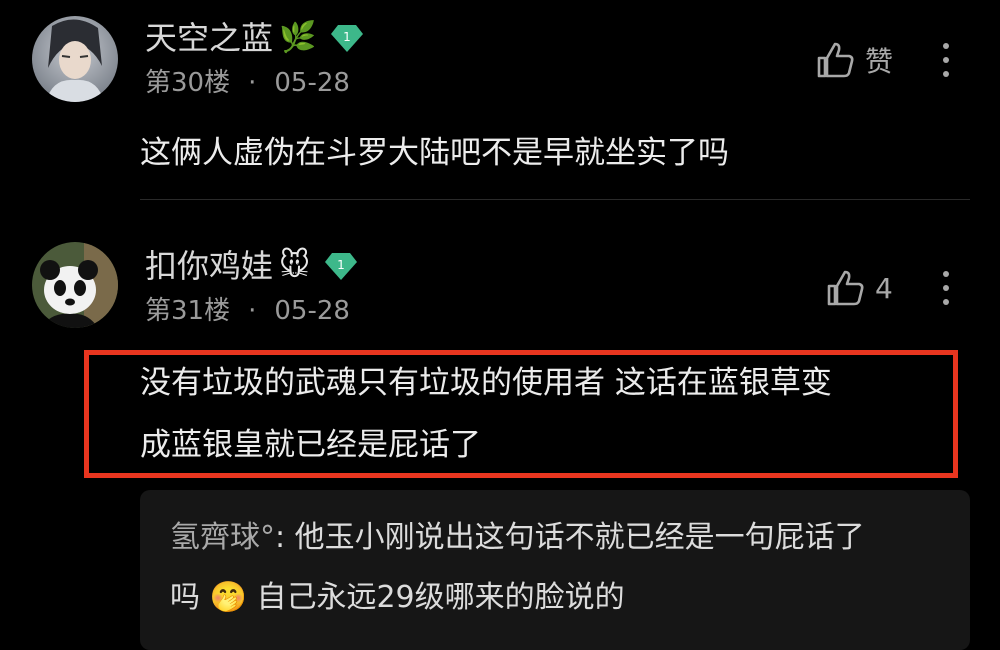 Image resolution: width=1000 pixels, height=650 pixels. Describe the element at coordinates (228, 597) in the screenshot. I see `covering-mouth-emoji: 🤭` at that location.